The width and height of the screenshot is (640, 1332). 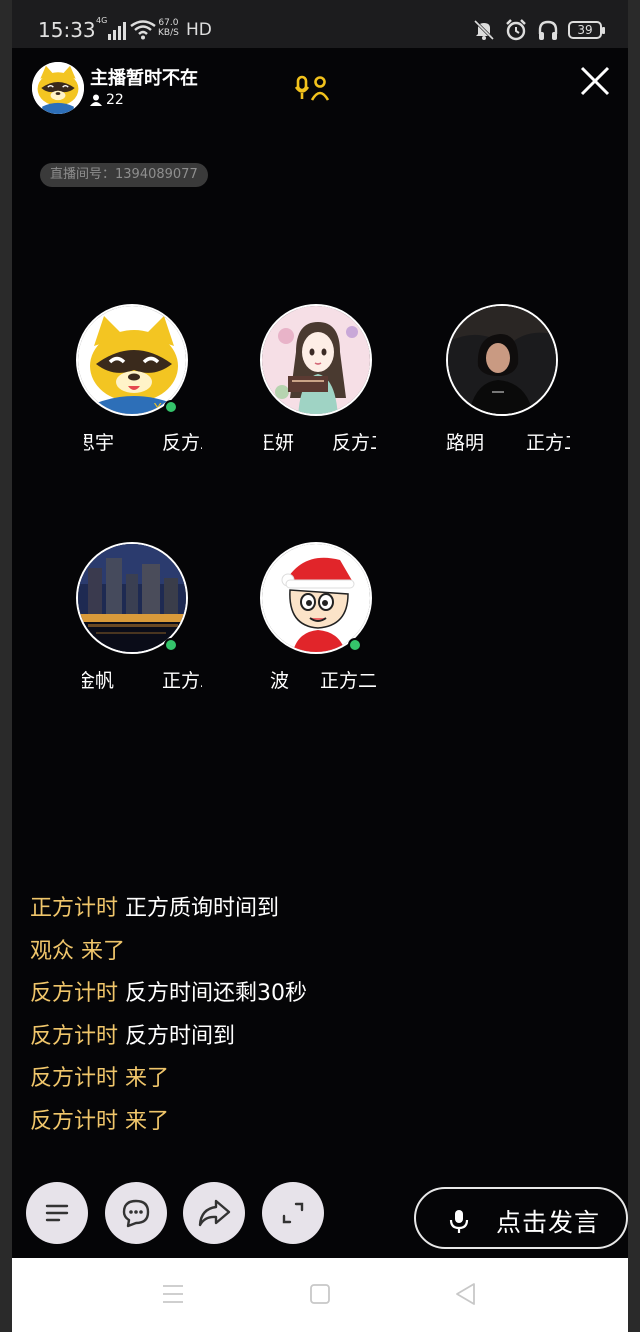 I want to click on home-icon, so click(x=320, y=1294).